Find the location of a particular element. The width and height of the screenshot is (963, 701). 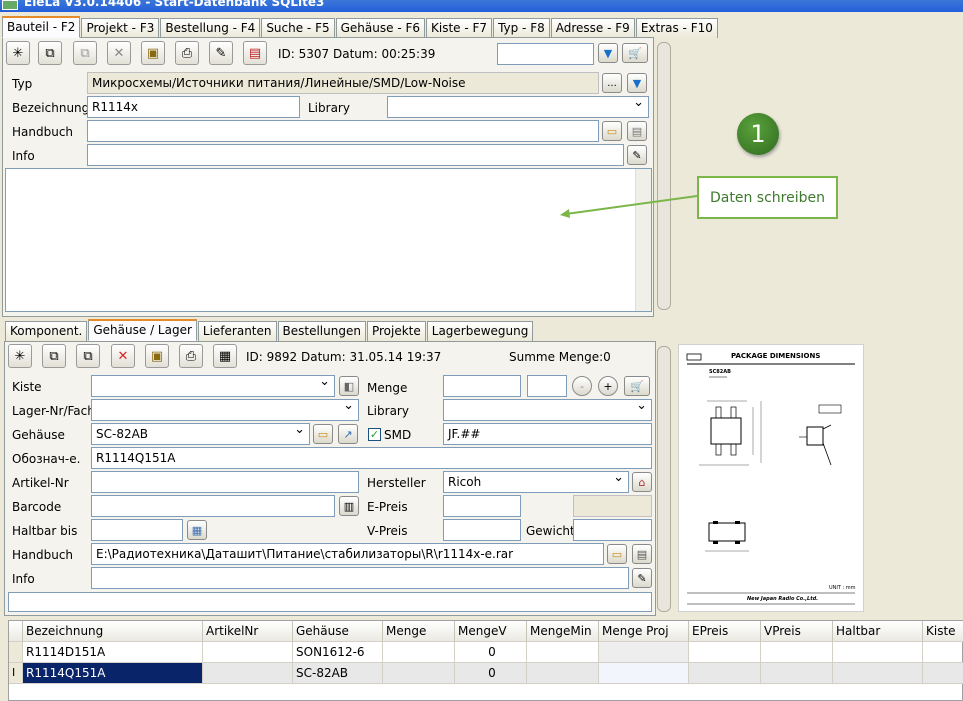

tab-extras: Extras - F10 is located at coordinates (676, 28).